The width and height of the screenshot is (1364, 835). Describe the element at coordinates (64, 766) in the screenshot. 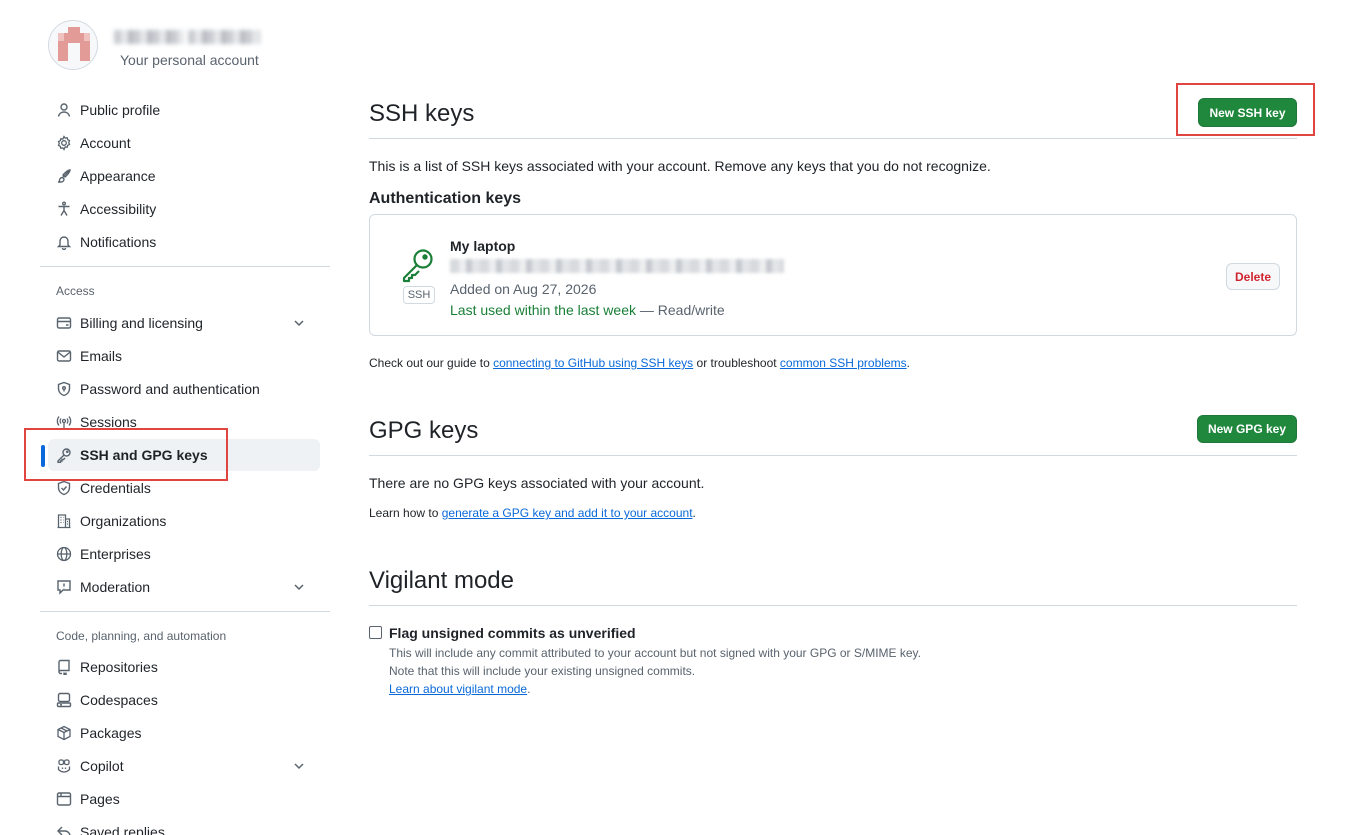

I see `copilot-icon` at that location.